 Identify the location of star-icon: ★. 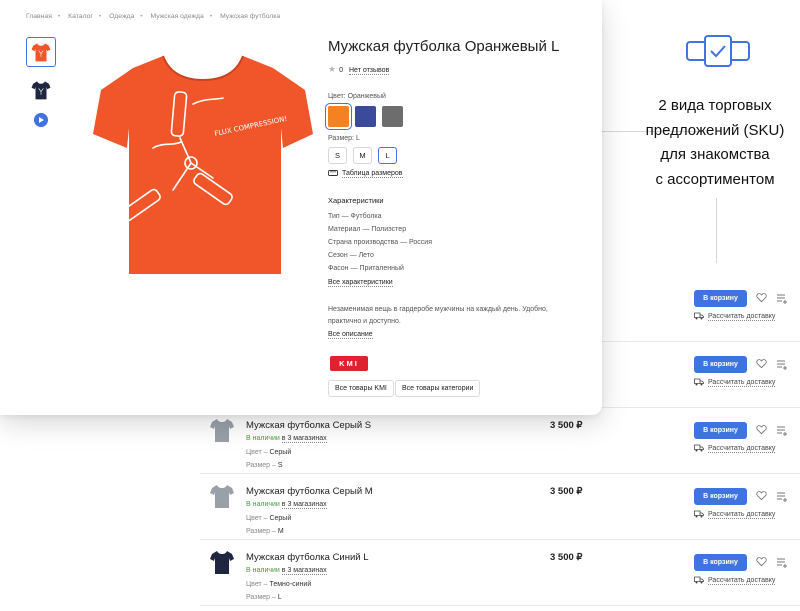
(332, 69).